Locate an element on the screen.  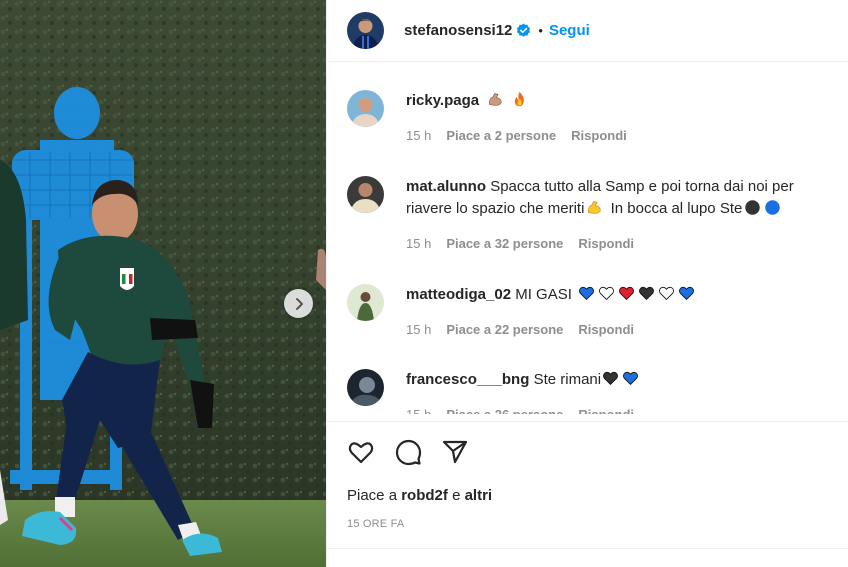
likes-user: robd2f is located at coordinates (424, 495).